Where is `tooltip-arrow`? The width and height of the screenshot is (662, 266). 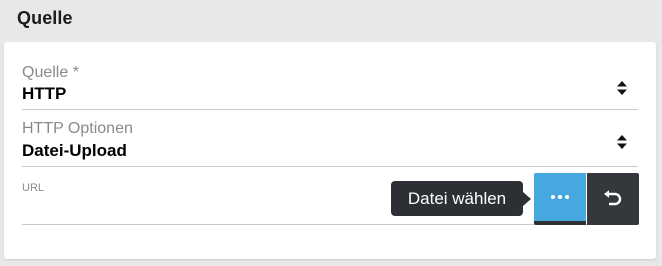 tooltip-arrow is located at coordinates (527, 199).